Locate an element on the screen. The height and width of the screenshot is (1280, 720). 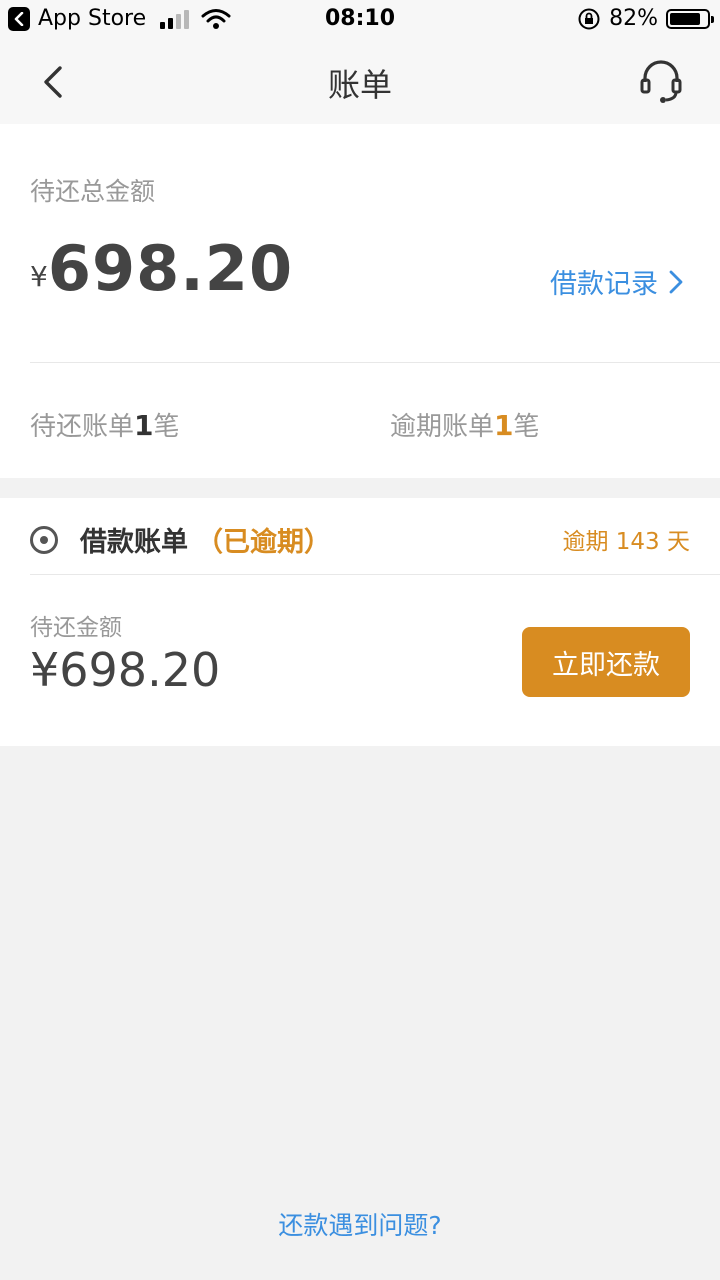
bill-header: 借款账单 （已逾期） is located at coordinates (180, 539).